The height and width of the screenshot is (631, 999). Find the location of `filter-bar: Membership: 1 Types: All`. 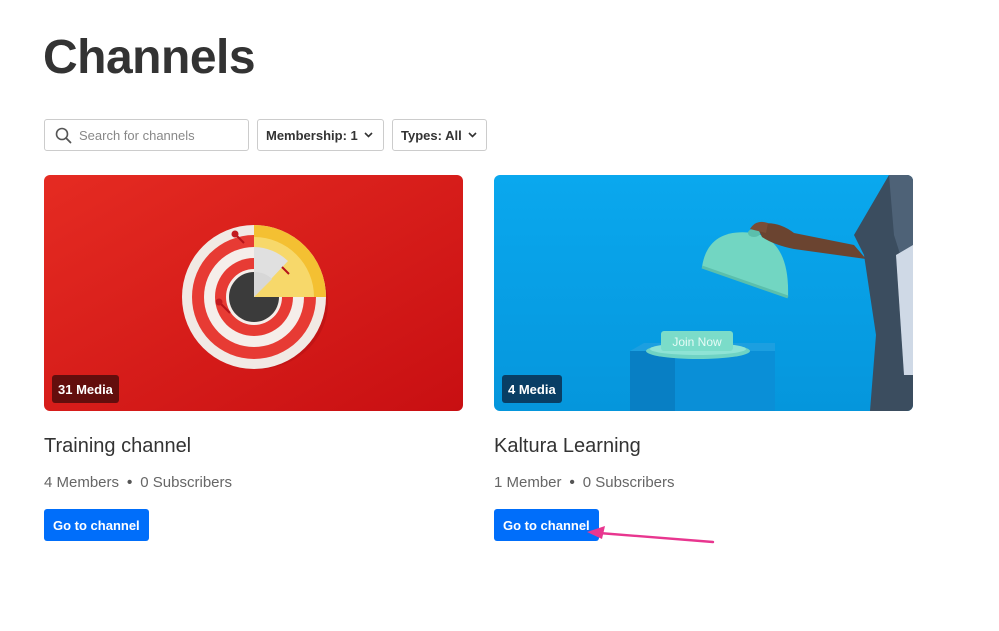

filter-bar: Membership: 1 Types: All is located at coordinates (265, 135).